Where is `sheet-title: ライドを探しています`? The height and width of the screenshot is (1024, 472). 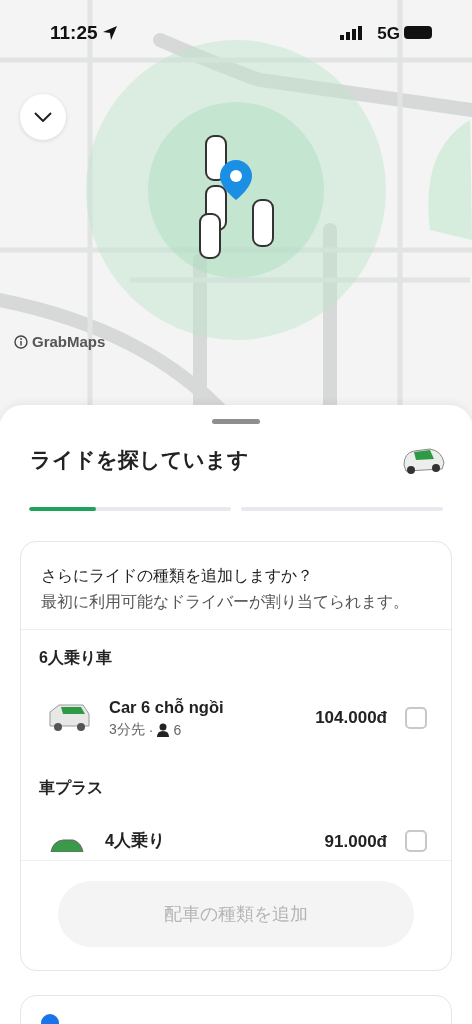
sheet-title: ライドを探しています is located at coordinates (139, 460).